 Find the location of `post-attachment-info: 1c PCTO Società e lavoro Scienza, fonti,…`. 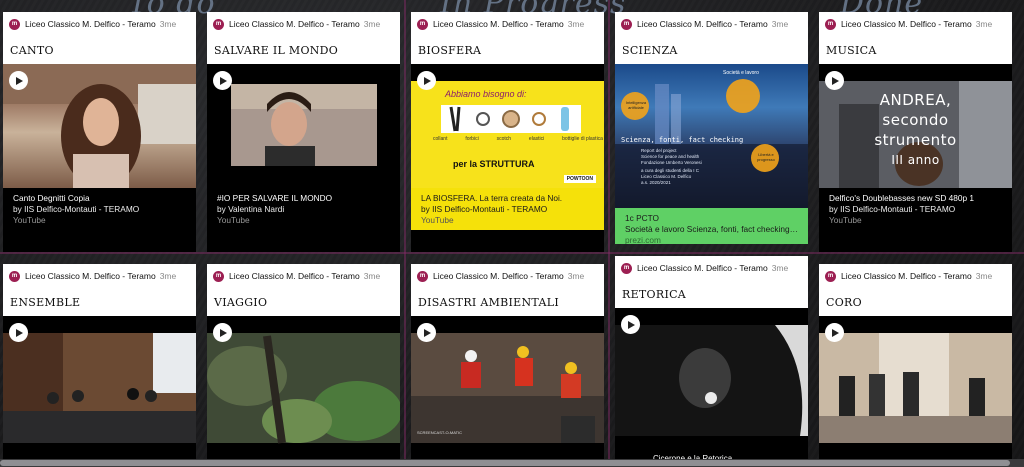

post-attachment-info: 1c PCTO Società e lavoro Scienza, fonti,… is located at coordinates (711, 226).